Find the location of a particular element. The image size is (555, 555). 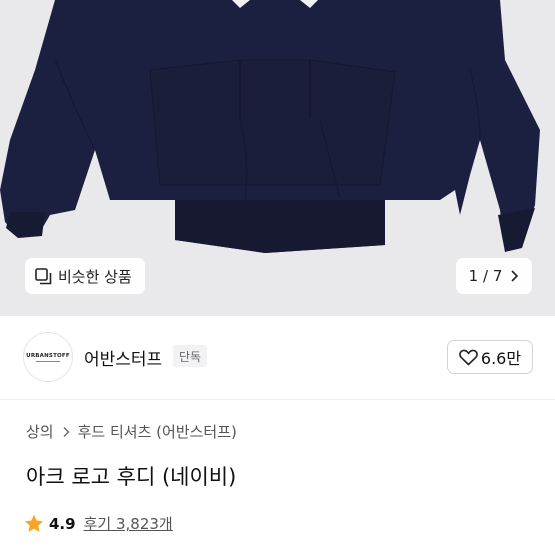

rating-row: 4.9 후기 3,823개 is located at coordinates (98, 523).